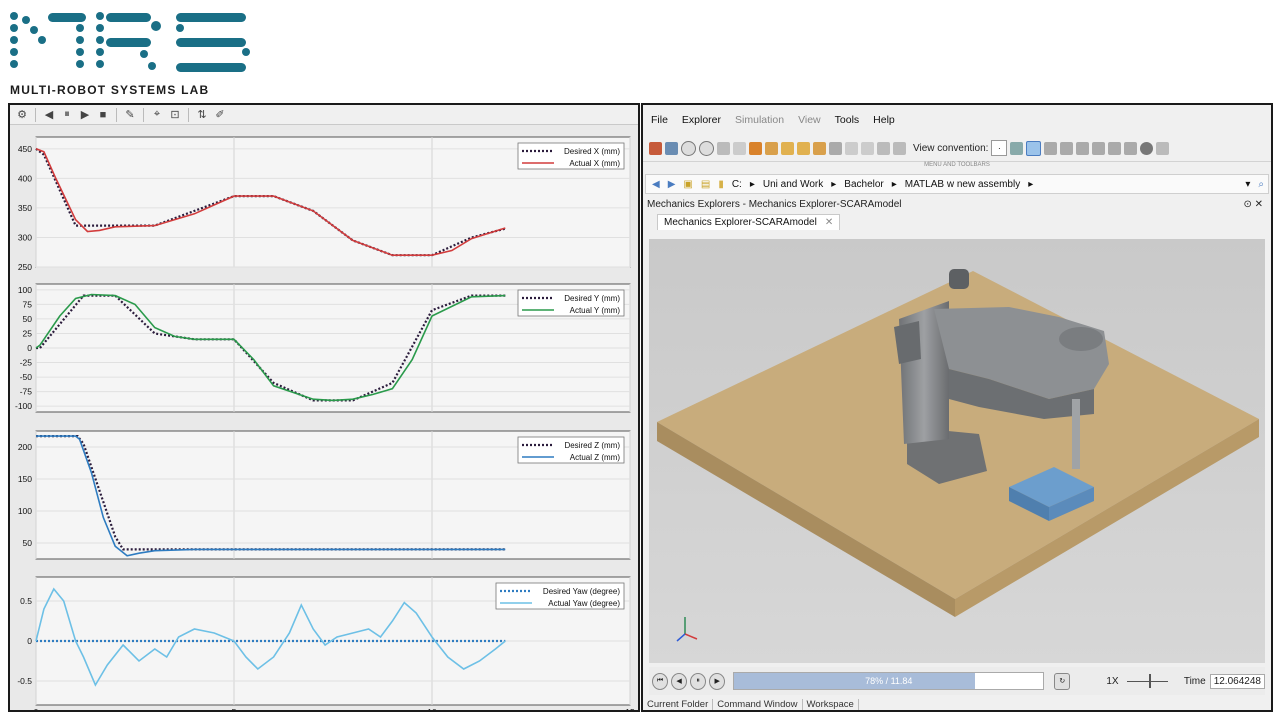 The height and width of the screenshot is (720, 1280). What do you see at coordinates (1099, 148) in the screenshot?
I see `zoom-icon` at bounding box center [1099, 148].